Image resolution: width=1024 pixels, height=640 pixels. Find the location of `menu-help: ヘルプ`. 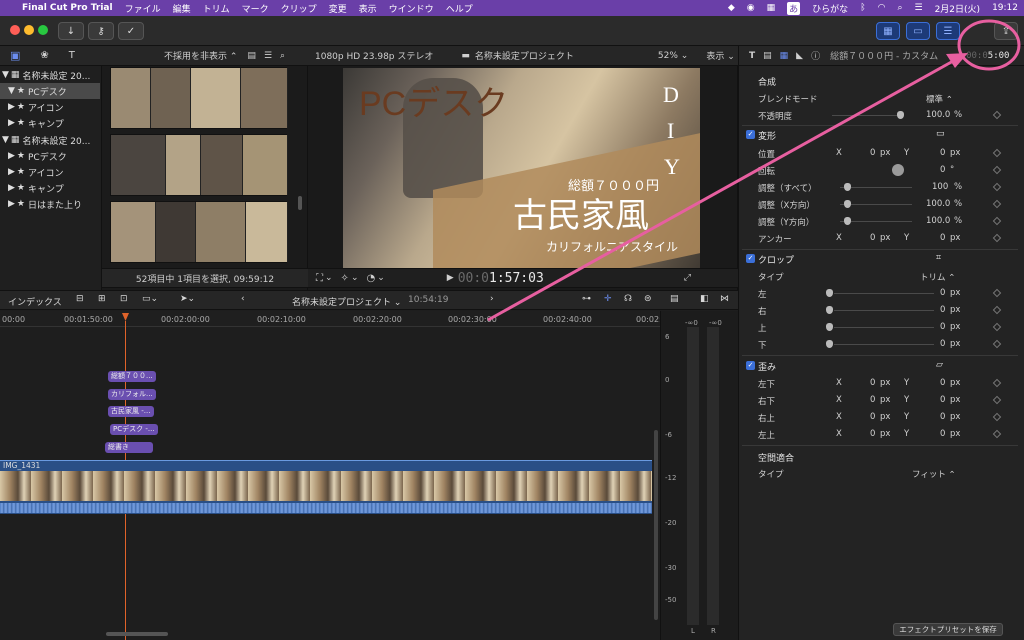

menu-help: ヘルプ is located at coordinates (459, 8).